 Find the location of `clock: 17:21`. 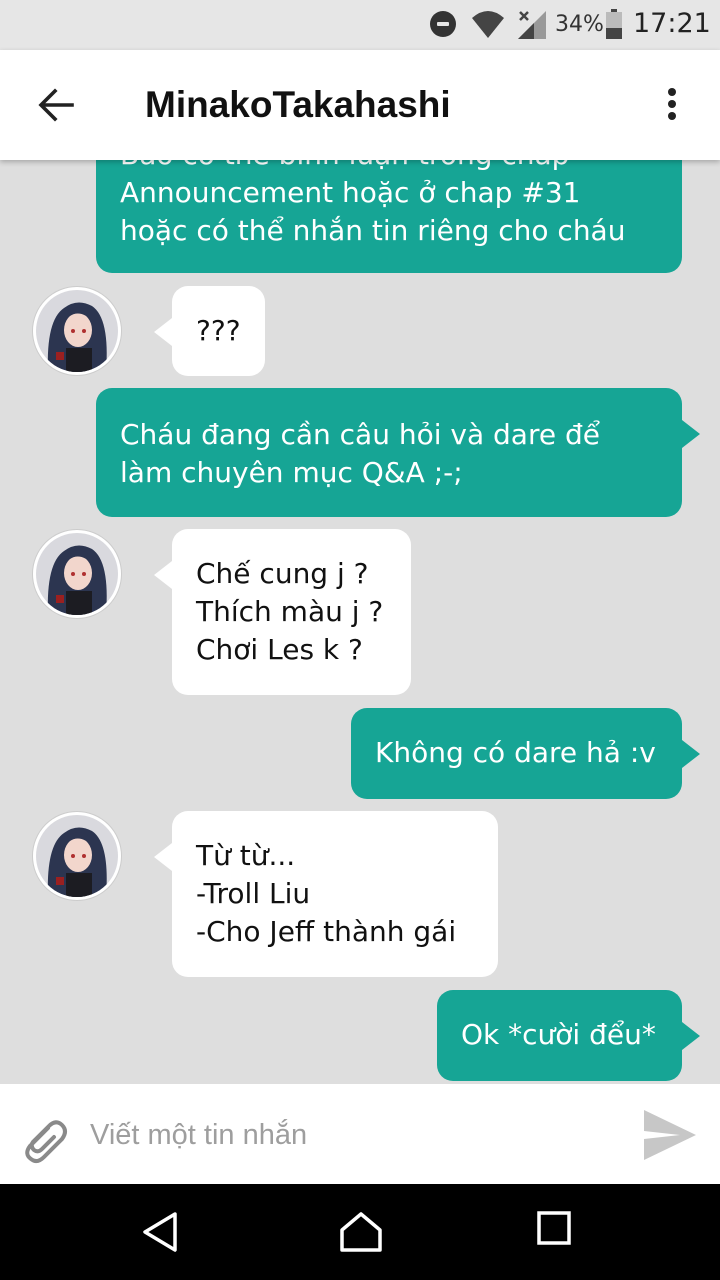

clock: 17:21 is located at coordinates (672, 23).